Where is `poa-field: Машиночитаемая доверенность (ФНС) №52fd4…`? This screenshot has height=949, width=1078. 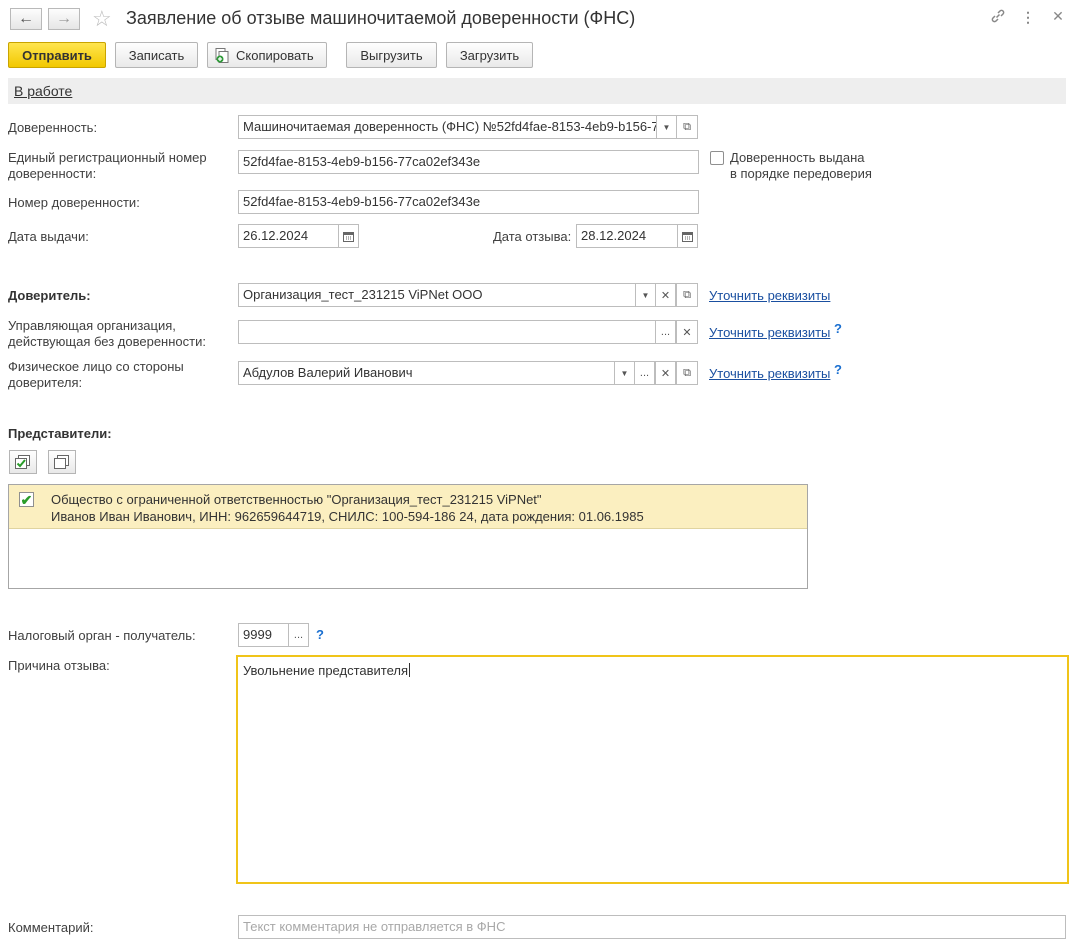 poa-field: Машиночитаемая доверенность (ФНС) №52fd4… is located at coordinates (447, 127).